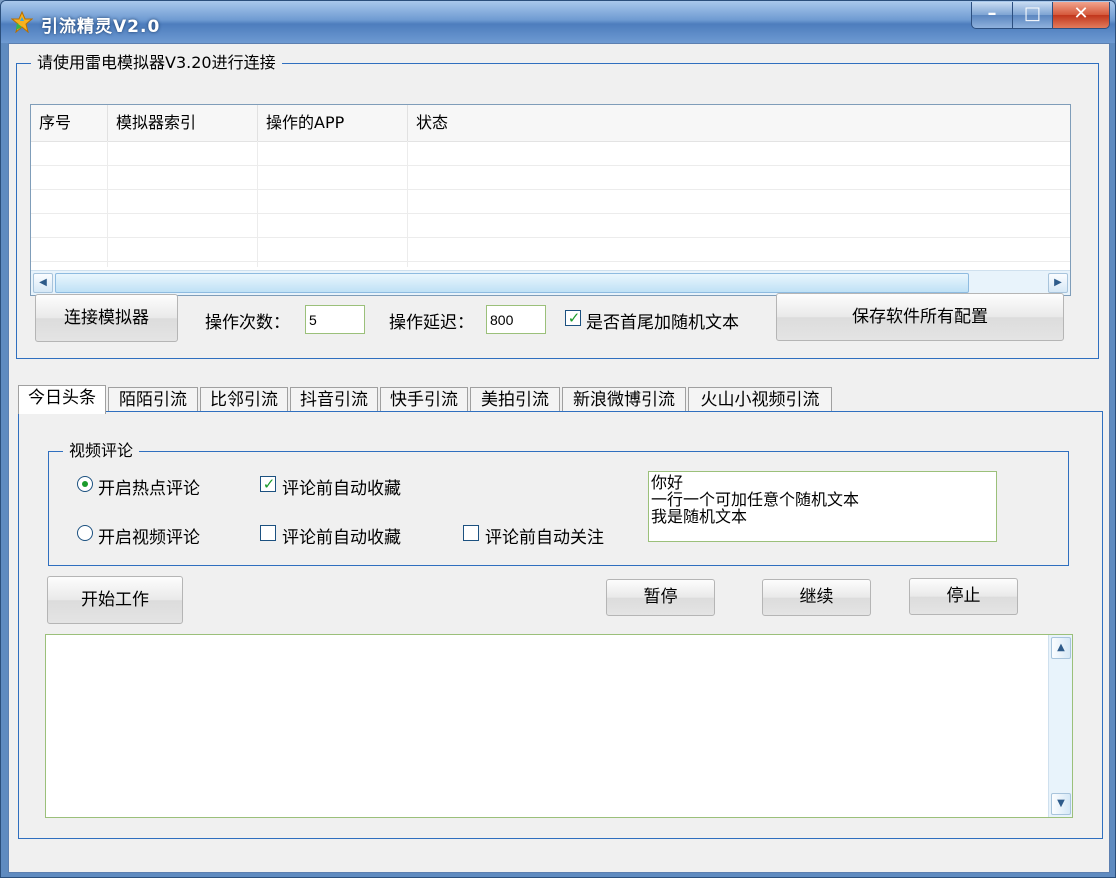 Image resolution: width=1116 pixels, height=878 pixels. What do you see at coordinates (156, 63) in the screenshot?
I see `connection-group-title: 请使用雷电模拟器V3.20进行连接` at bounding box center [156, 63].